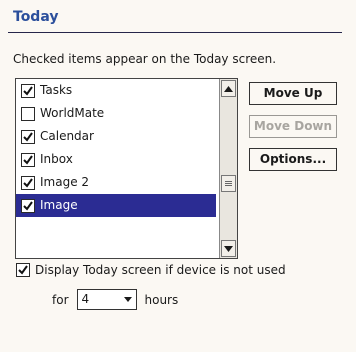  Describe the element at coordinates (128, 299) in the screenshot. I see `chevron-down-icon` at that location.